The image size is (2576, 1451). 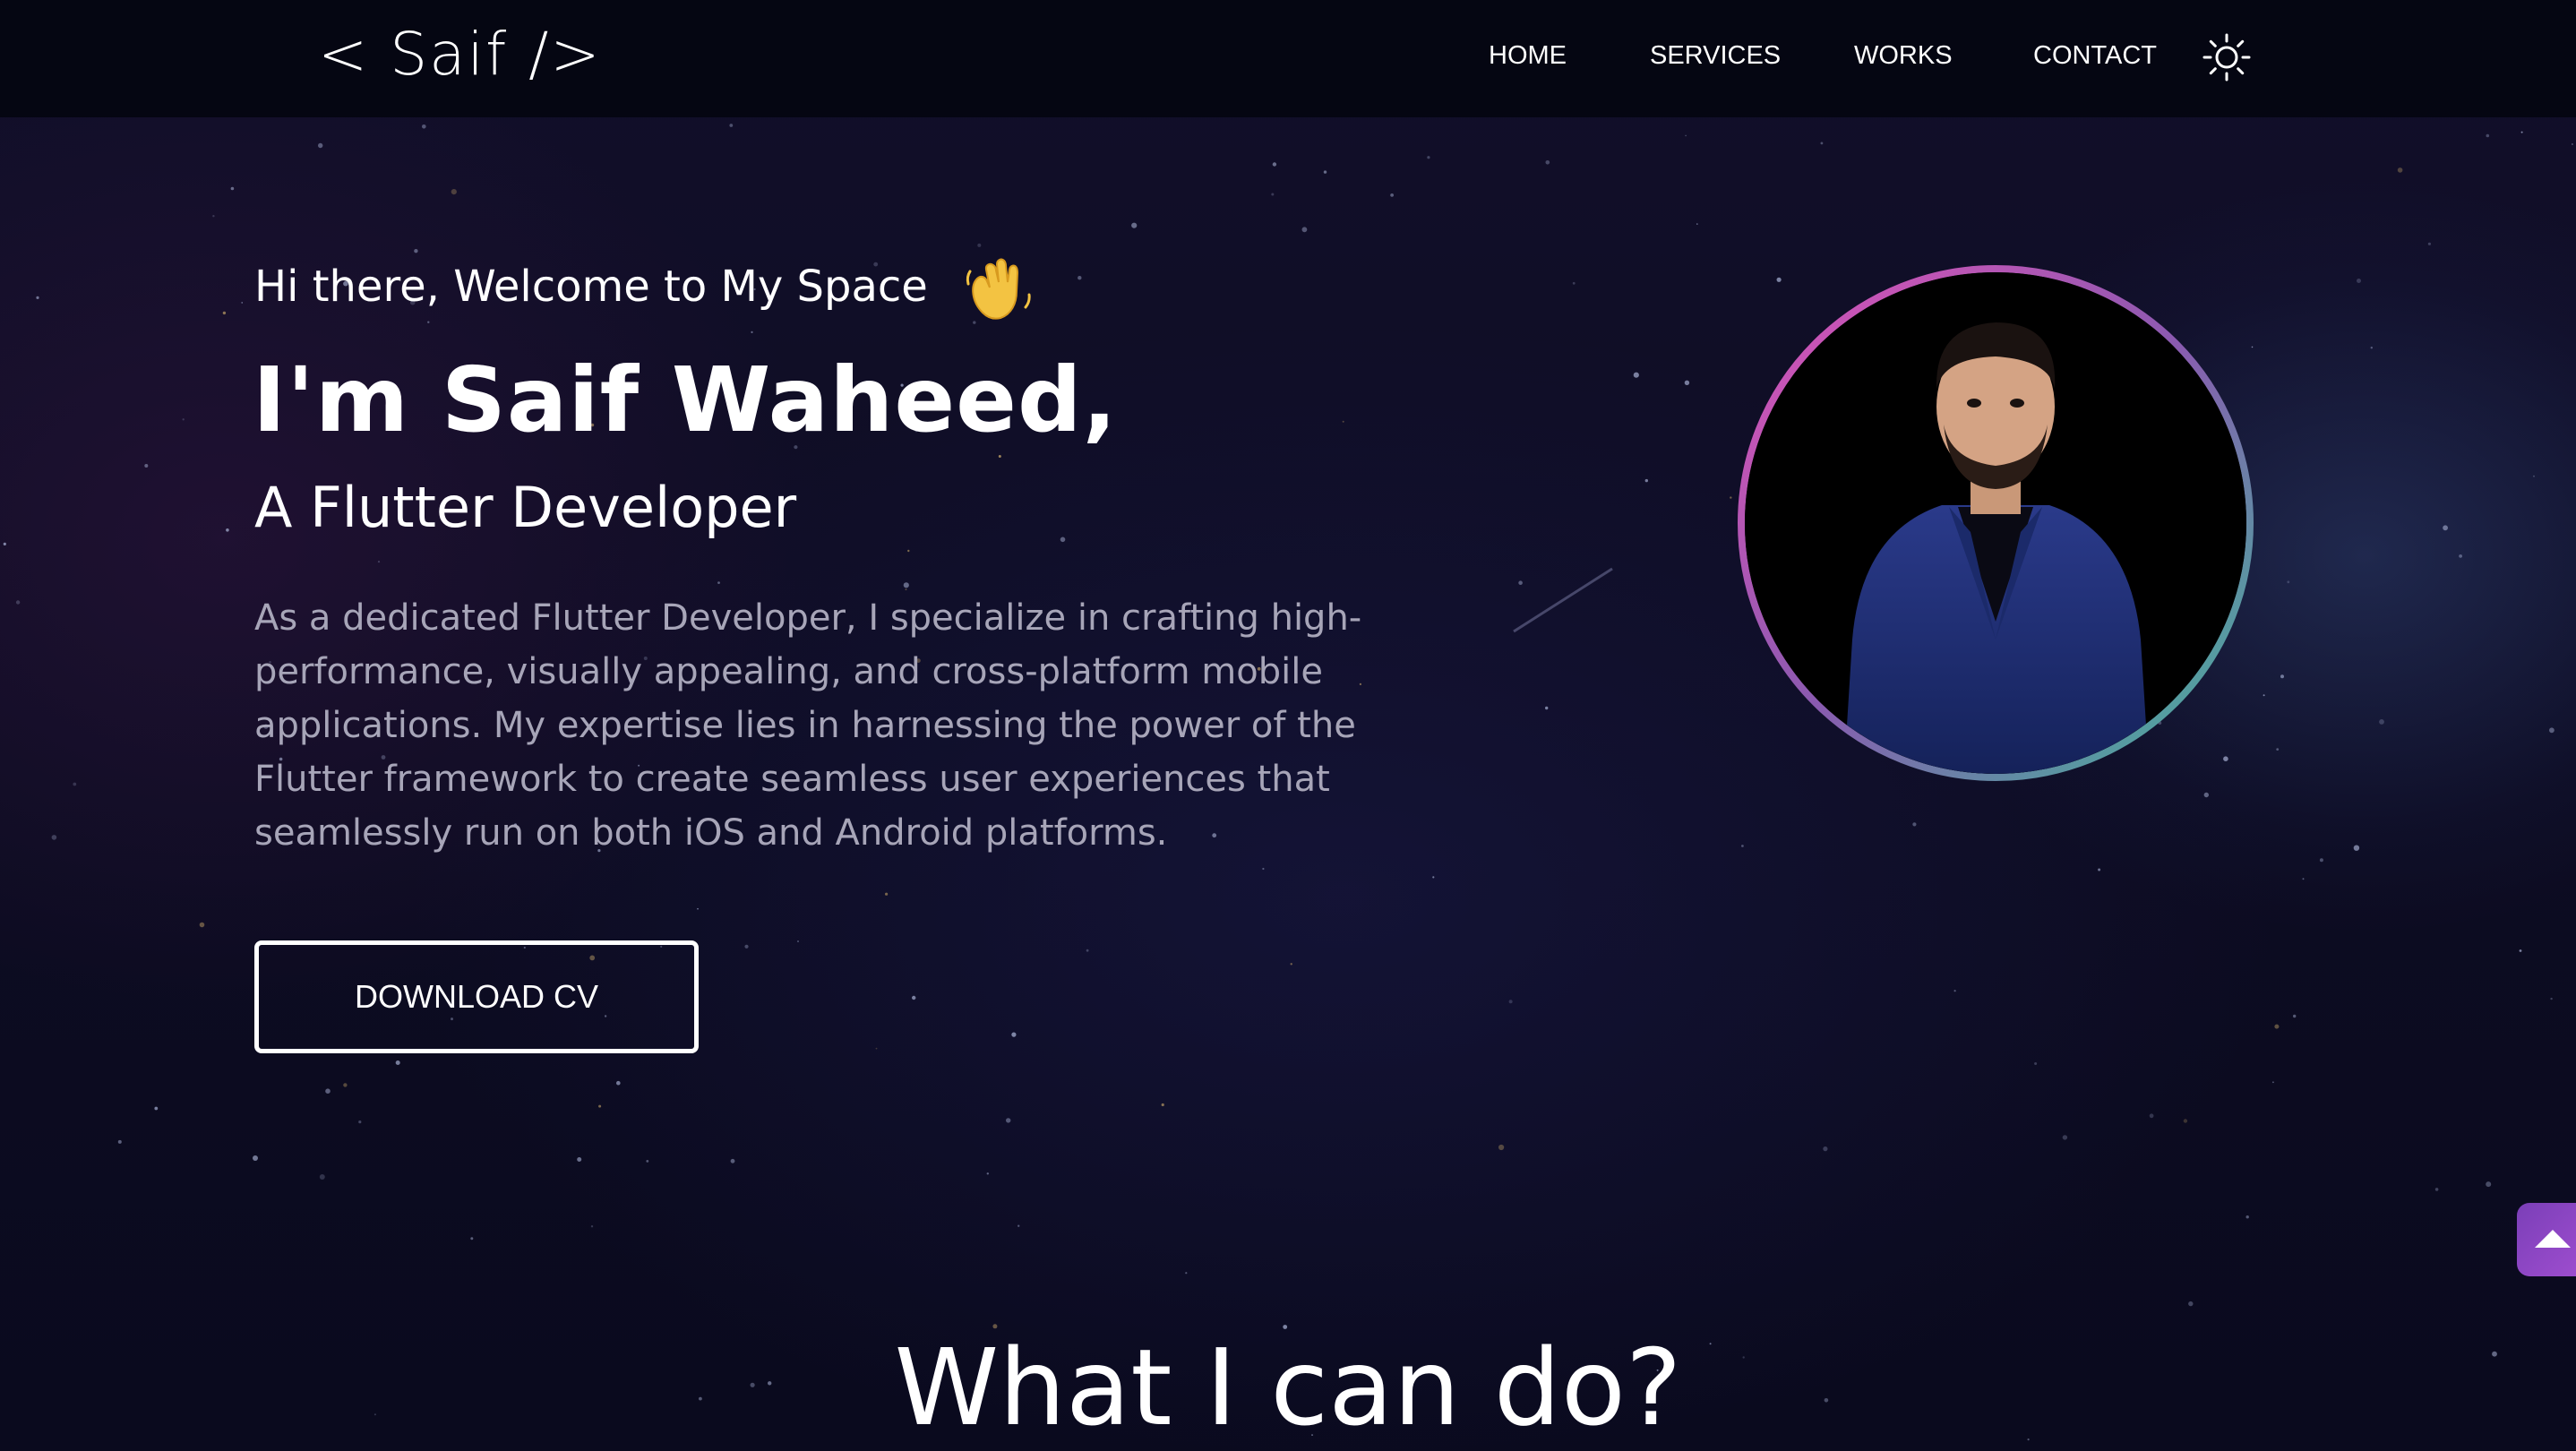 What do you see at coordinates (460, 55) in the screenshot?
I see `site-logo: < Saif />` at bounding box center [460, 55].